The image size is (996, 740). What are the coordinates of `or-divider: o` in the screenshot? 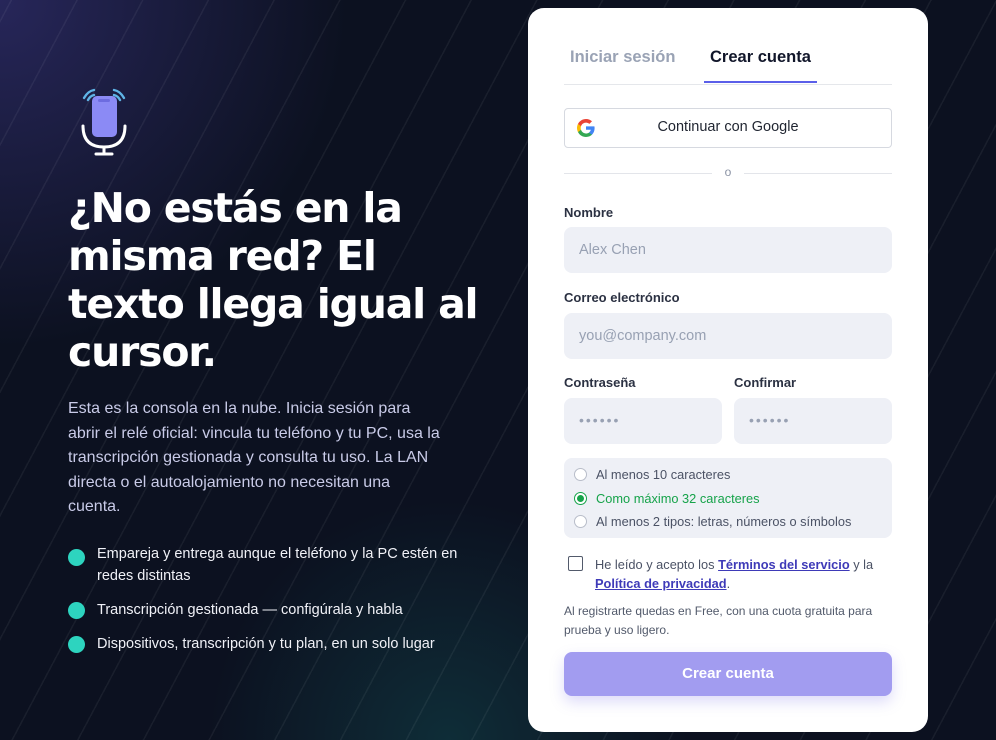 It's located at (728, 172).